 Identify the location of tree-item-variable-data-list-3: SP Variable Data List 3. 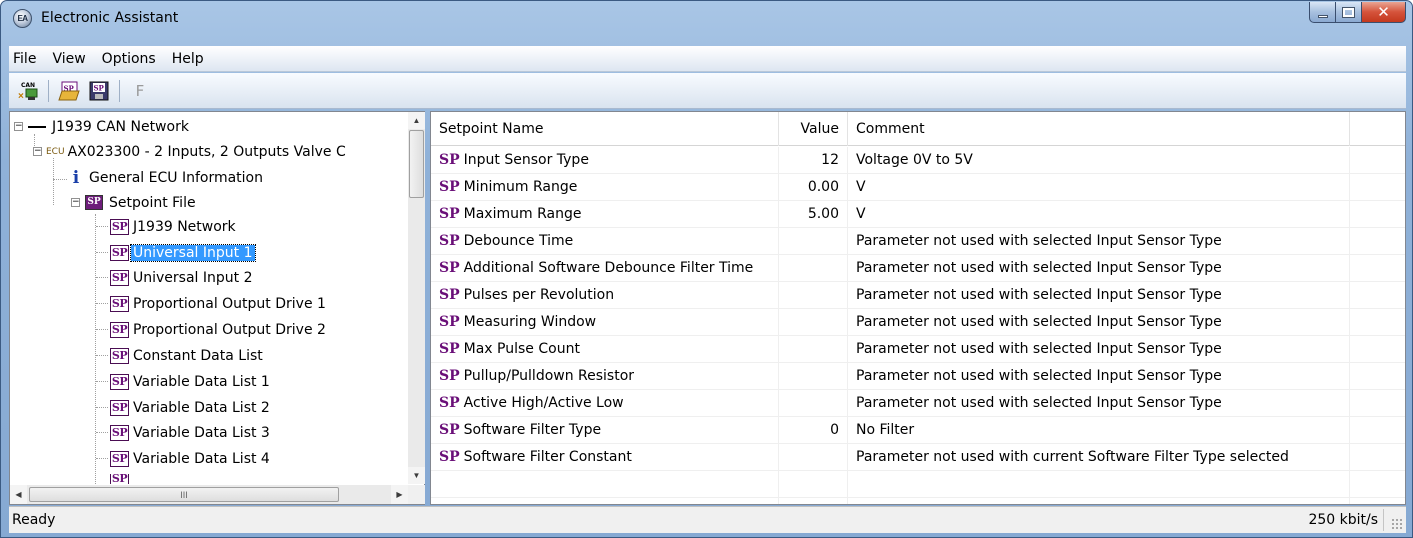
(190, 432).